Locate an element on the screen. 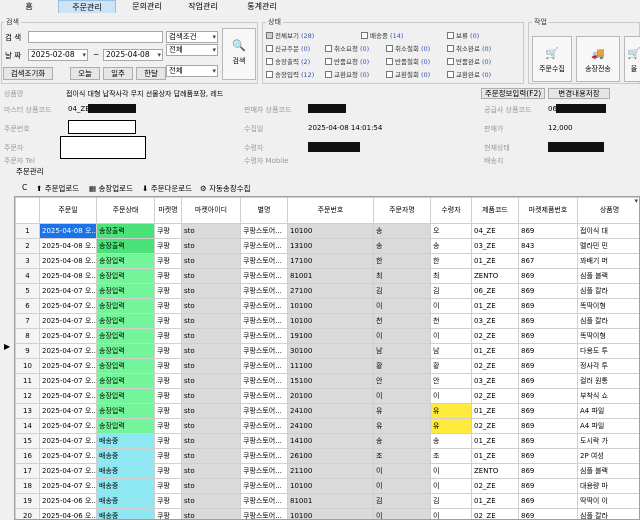 This screenshot has height=520, width=640. cell-product-code: 06_ZE is located at coordinates (495, 291).